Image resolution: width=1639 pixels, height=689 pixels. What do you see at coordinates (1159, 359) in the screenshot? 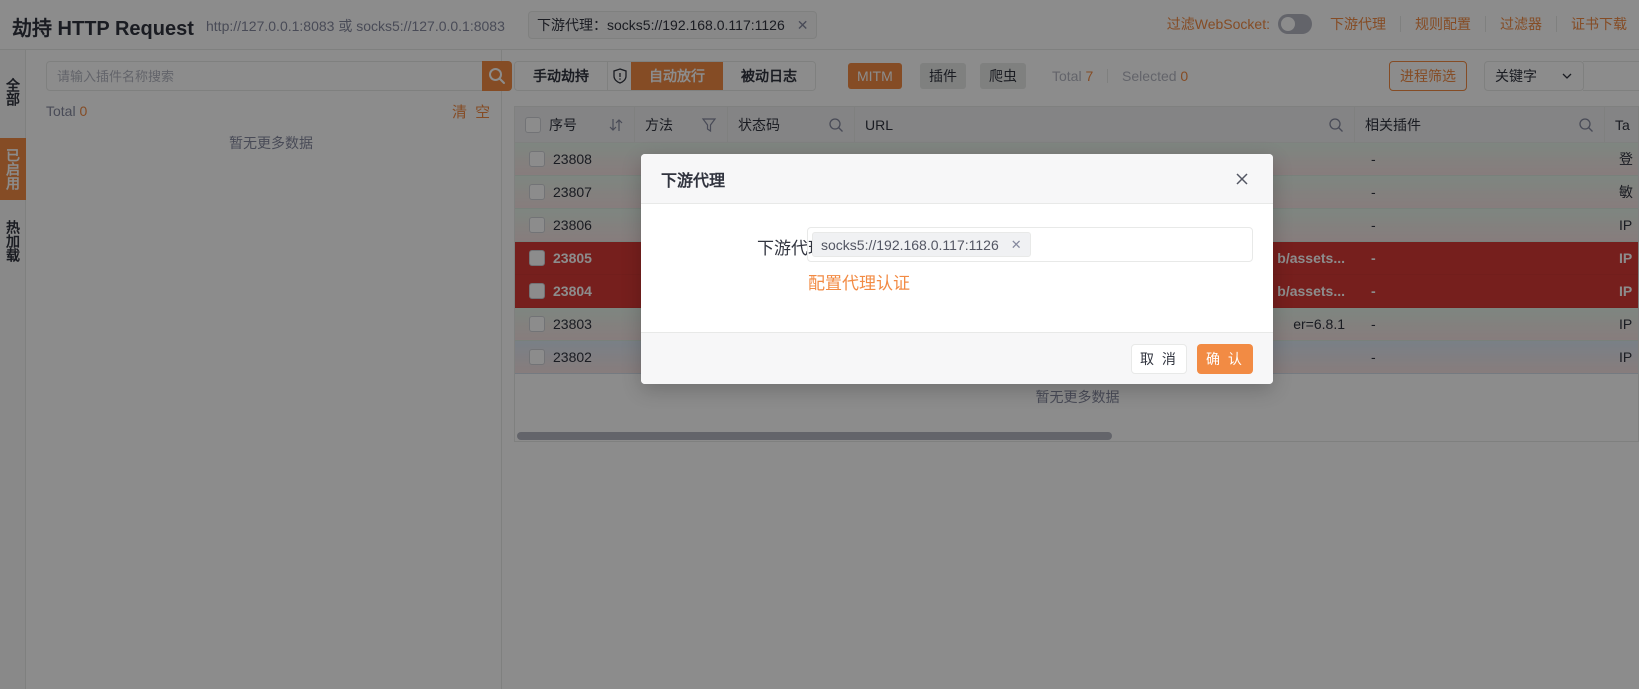
I see `cancel-button: 取 消` at bounding box center [1159, 359].